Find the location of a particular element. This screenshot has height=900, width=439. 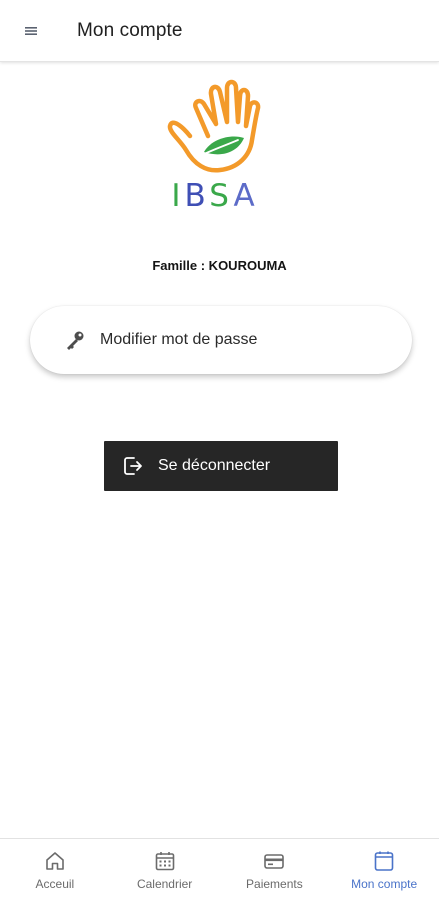

nav-item-home: Acceuil is located at coordinates (55, 869).